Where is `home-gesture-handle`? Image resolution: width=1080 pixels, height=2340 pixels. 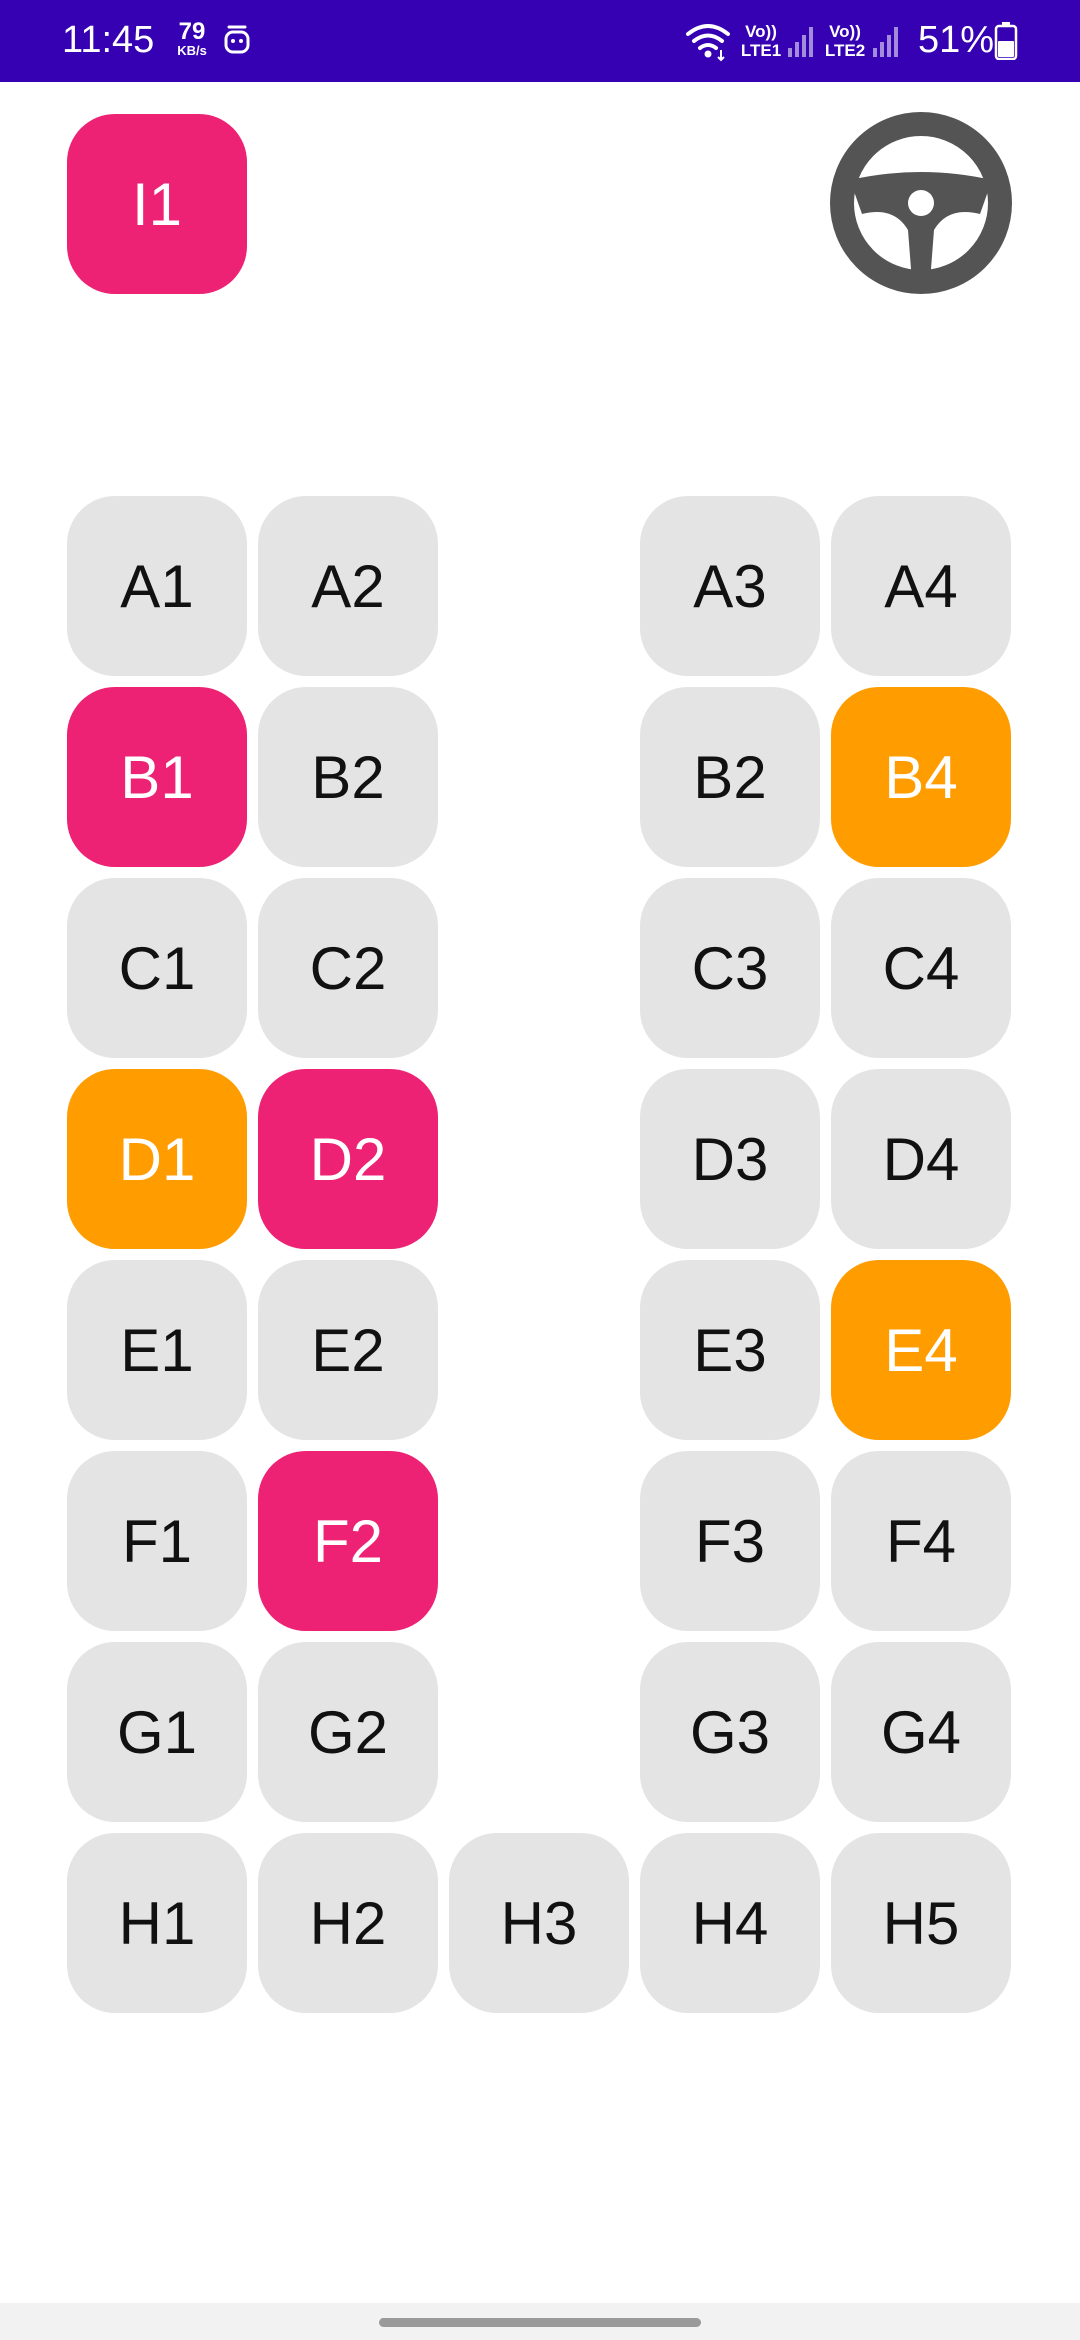 home-gesture-handle is located at coordinates (540, 2322).